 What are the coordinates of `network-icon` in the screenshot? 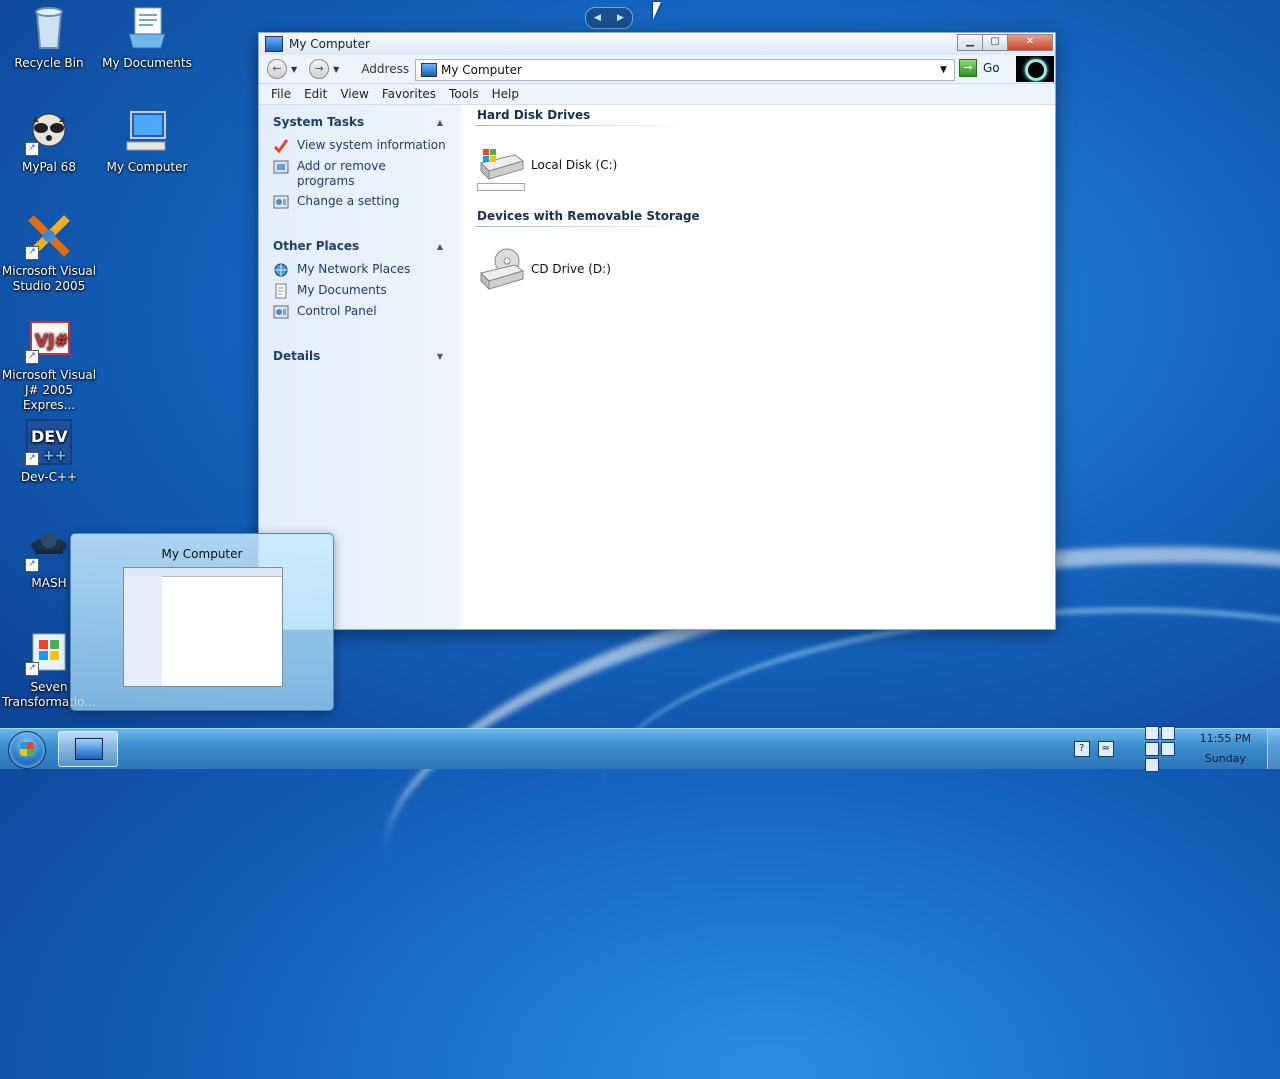 It's located at (1151, 733).